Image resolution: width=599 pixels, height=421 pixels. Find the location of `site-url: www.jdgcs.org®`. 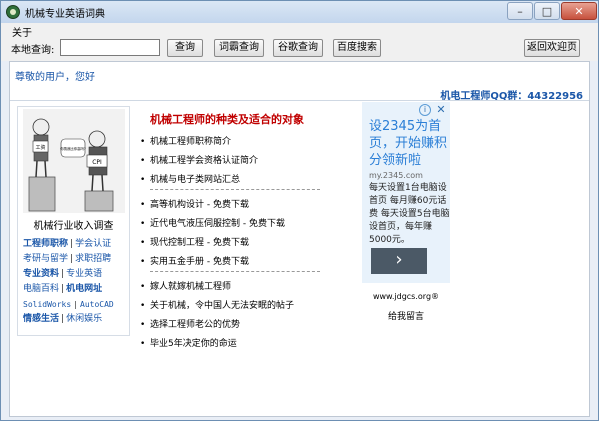

site-url: www.jdgcs.org® is located at coordinates (406, 296).